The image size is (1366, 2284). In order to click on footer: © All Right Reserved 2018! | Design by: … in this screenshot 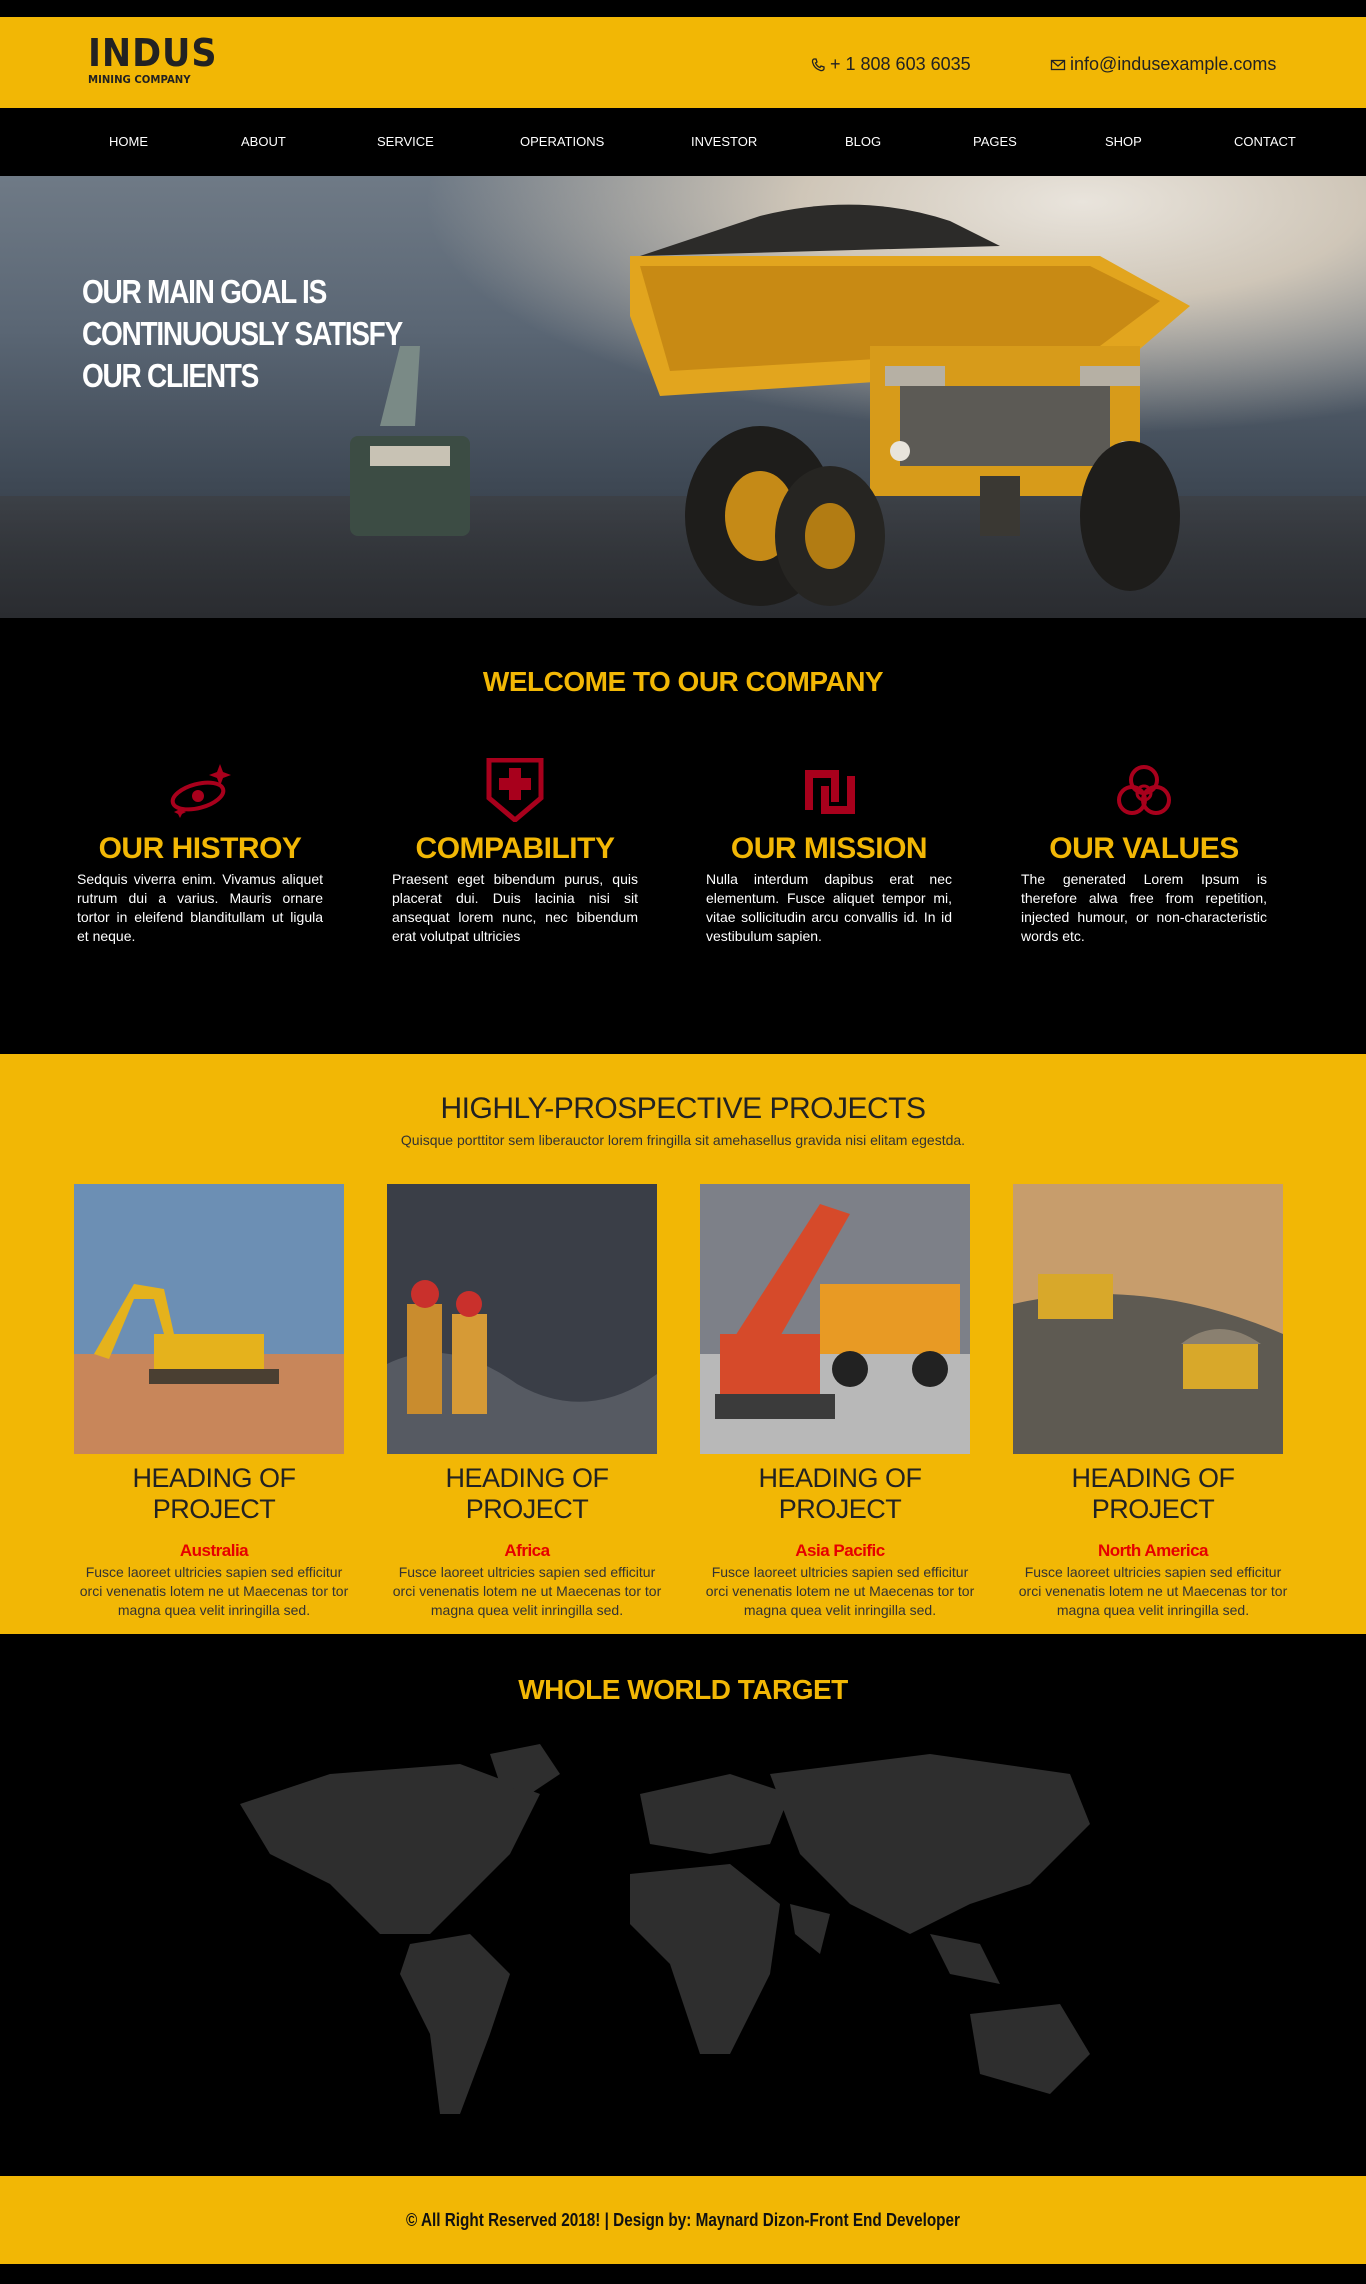, I will do `click(683, 2220)`.